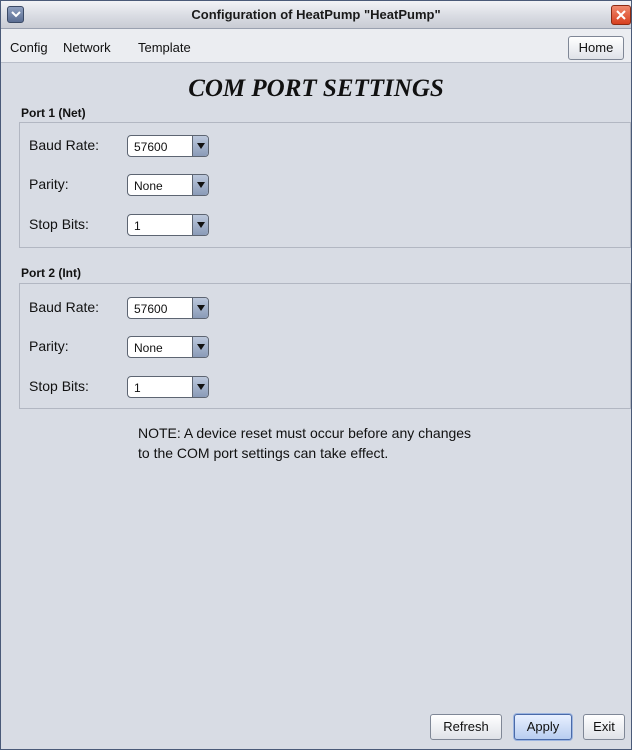  Describe the element at coordinates (466, 727) in the screenshot. I see `refresh-button: Refresh` at that location.